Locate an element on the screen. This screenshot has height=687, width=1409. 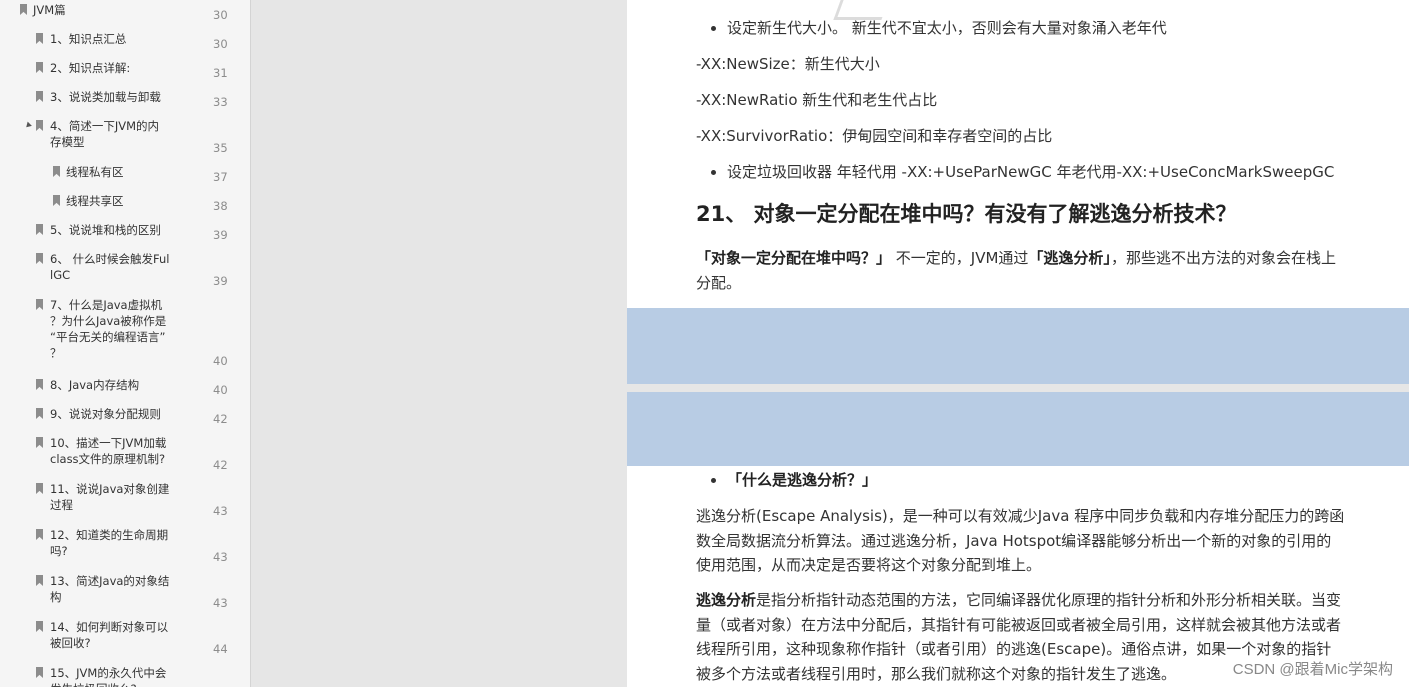
outline-item-class-loading: 3、说说类加载与卸载 33 is located at coordinates (125, 99).